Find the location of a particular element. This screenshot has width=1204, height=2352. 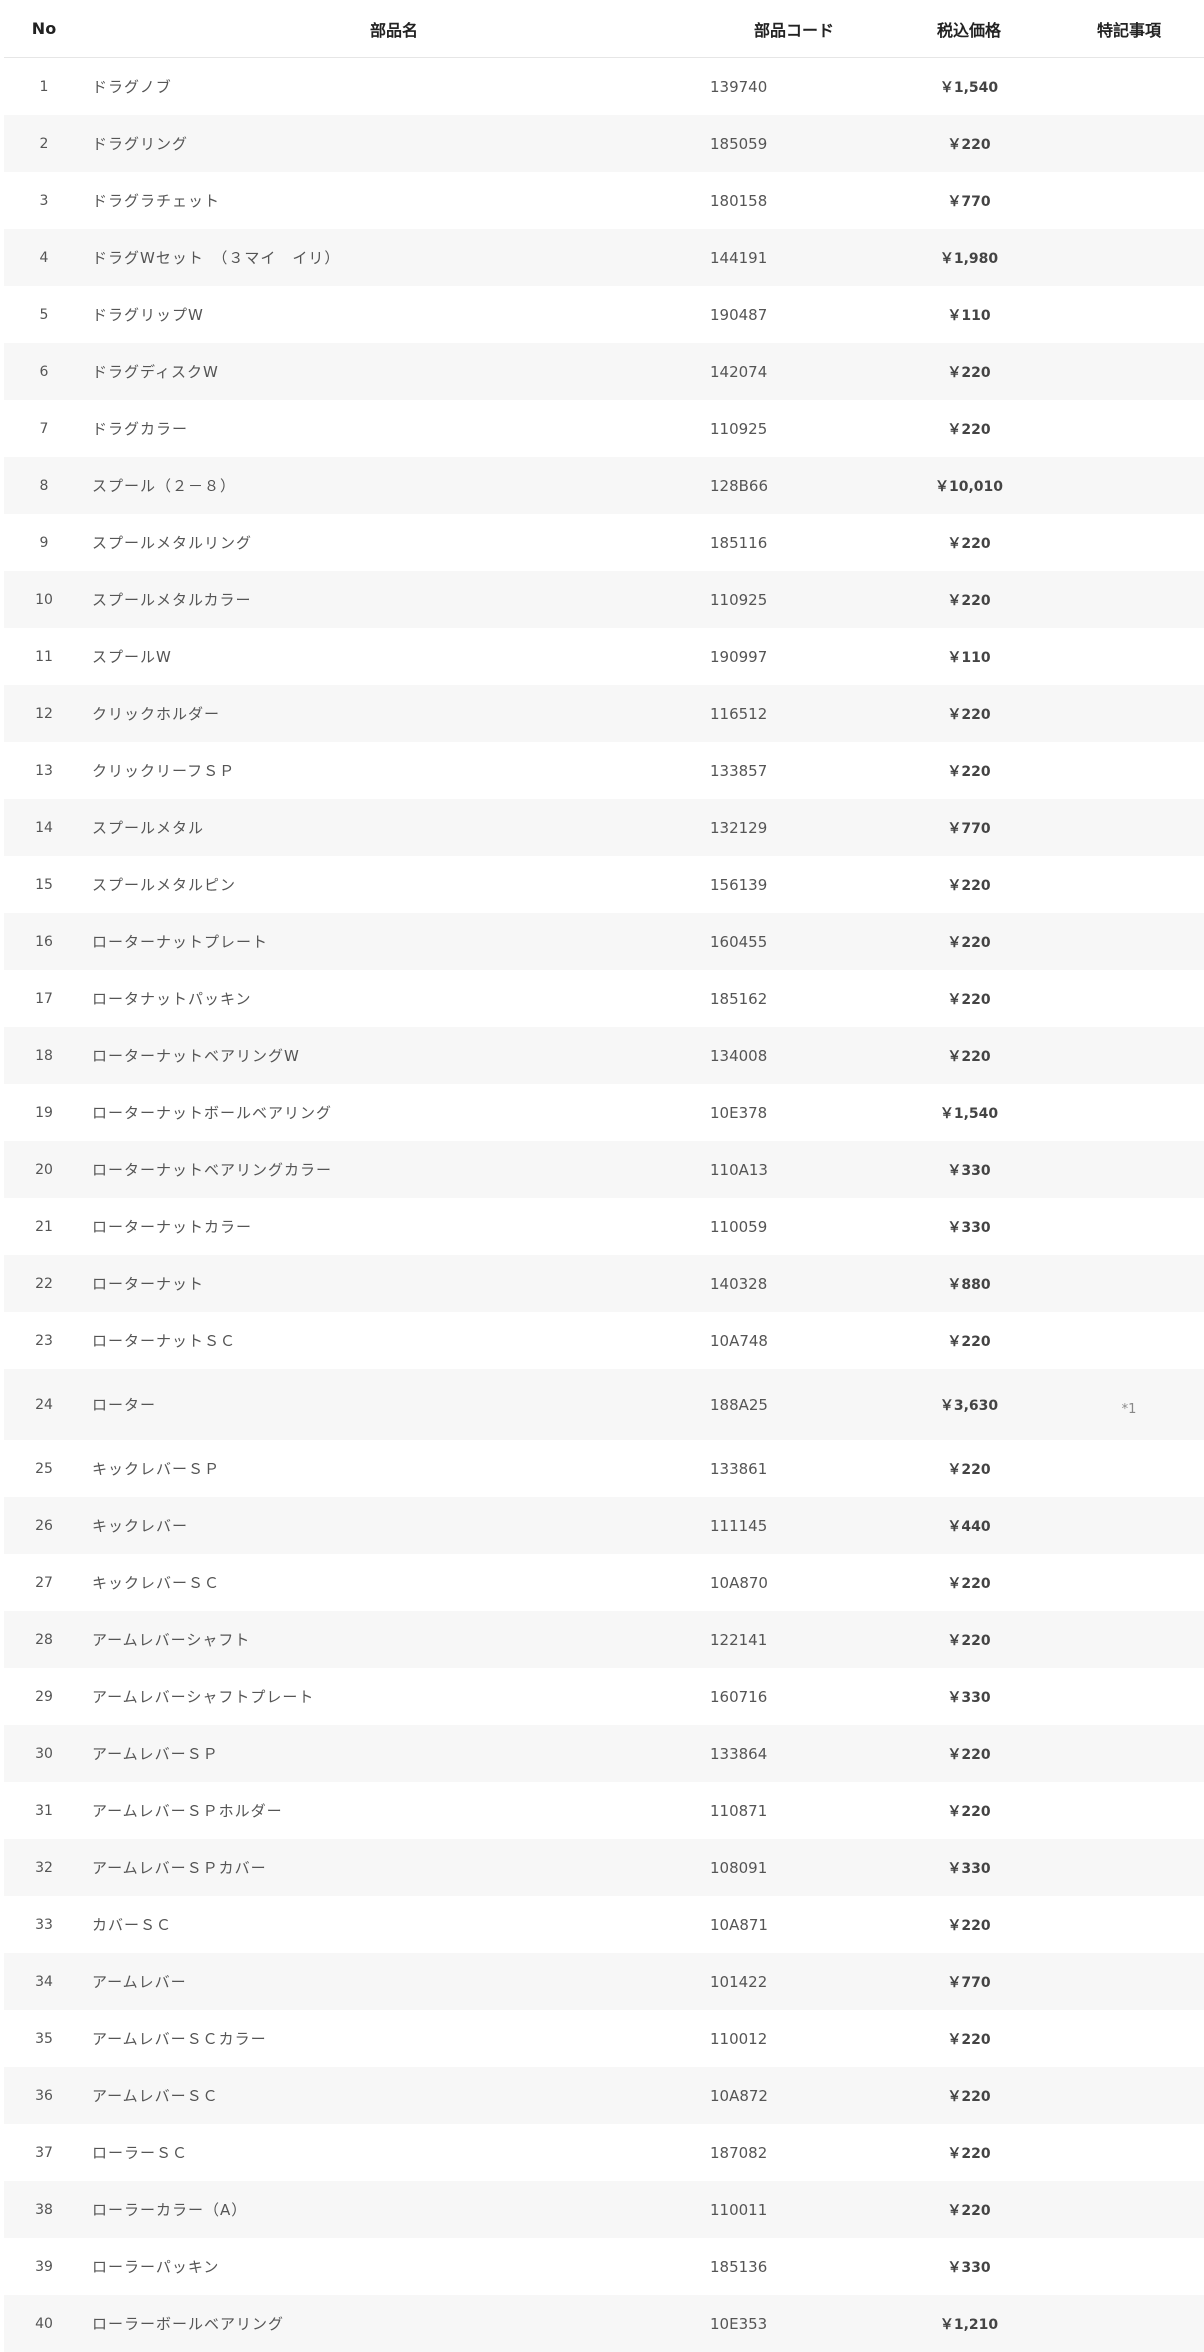

price: ￥3,630 is located at coordinates (969, 1404).